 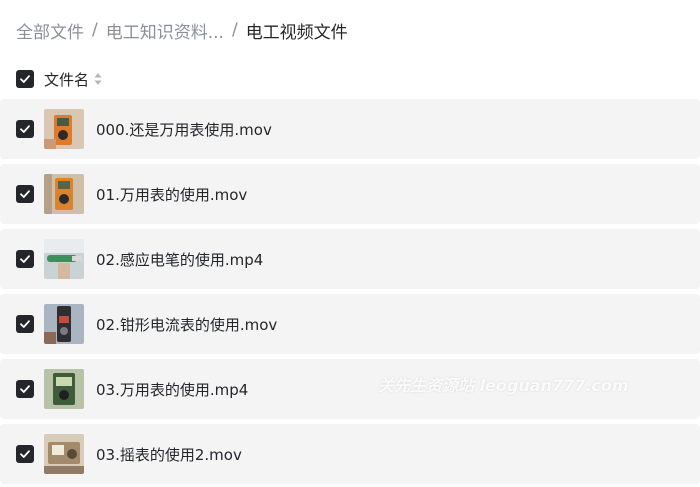 What do you see at coordinates (66, 79) in the screenshot?
I see `column-header-filename: 文件名` at bounding box center [66, 79].